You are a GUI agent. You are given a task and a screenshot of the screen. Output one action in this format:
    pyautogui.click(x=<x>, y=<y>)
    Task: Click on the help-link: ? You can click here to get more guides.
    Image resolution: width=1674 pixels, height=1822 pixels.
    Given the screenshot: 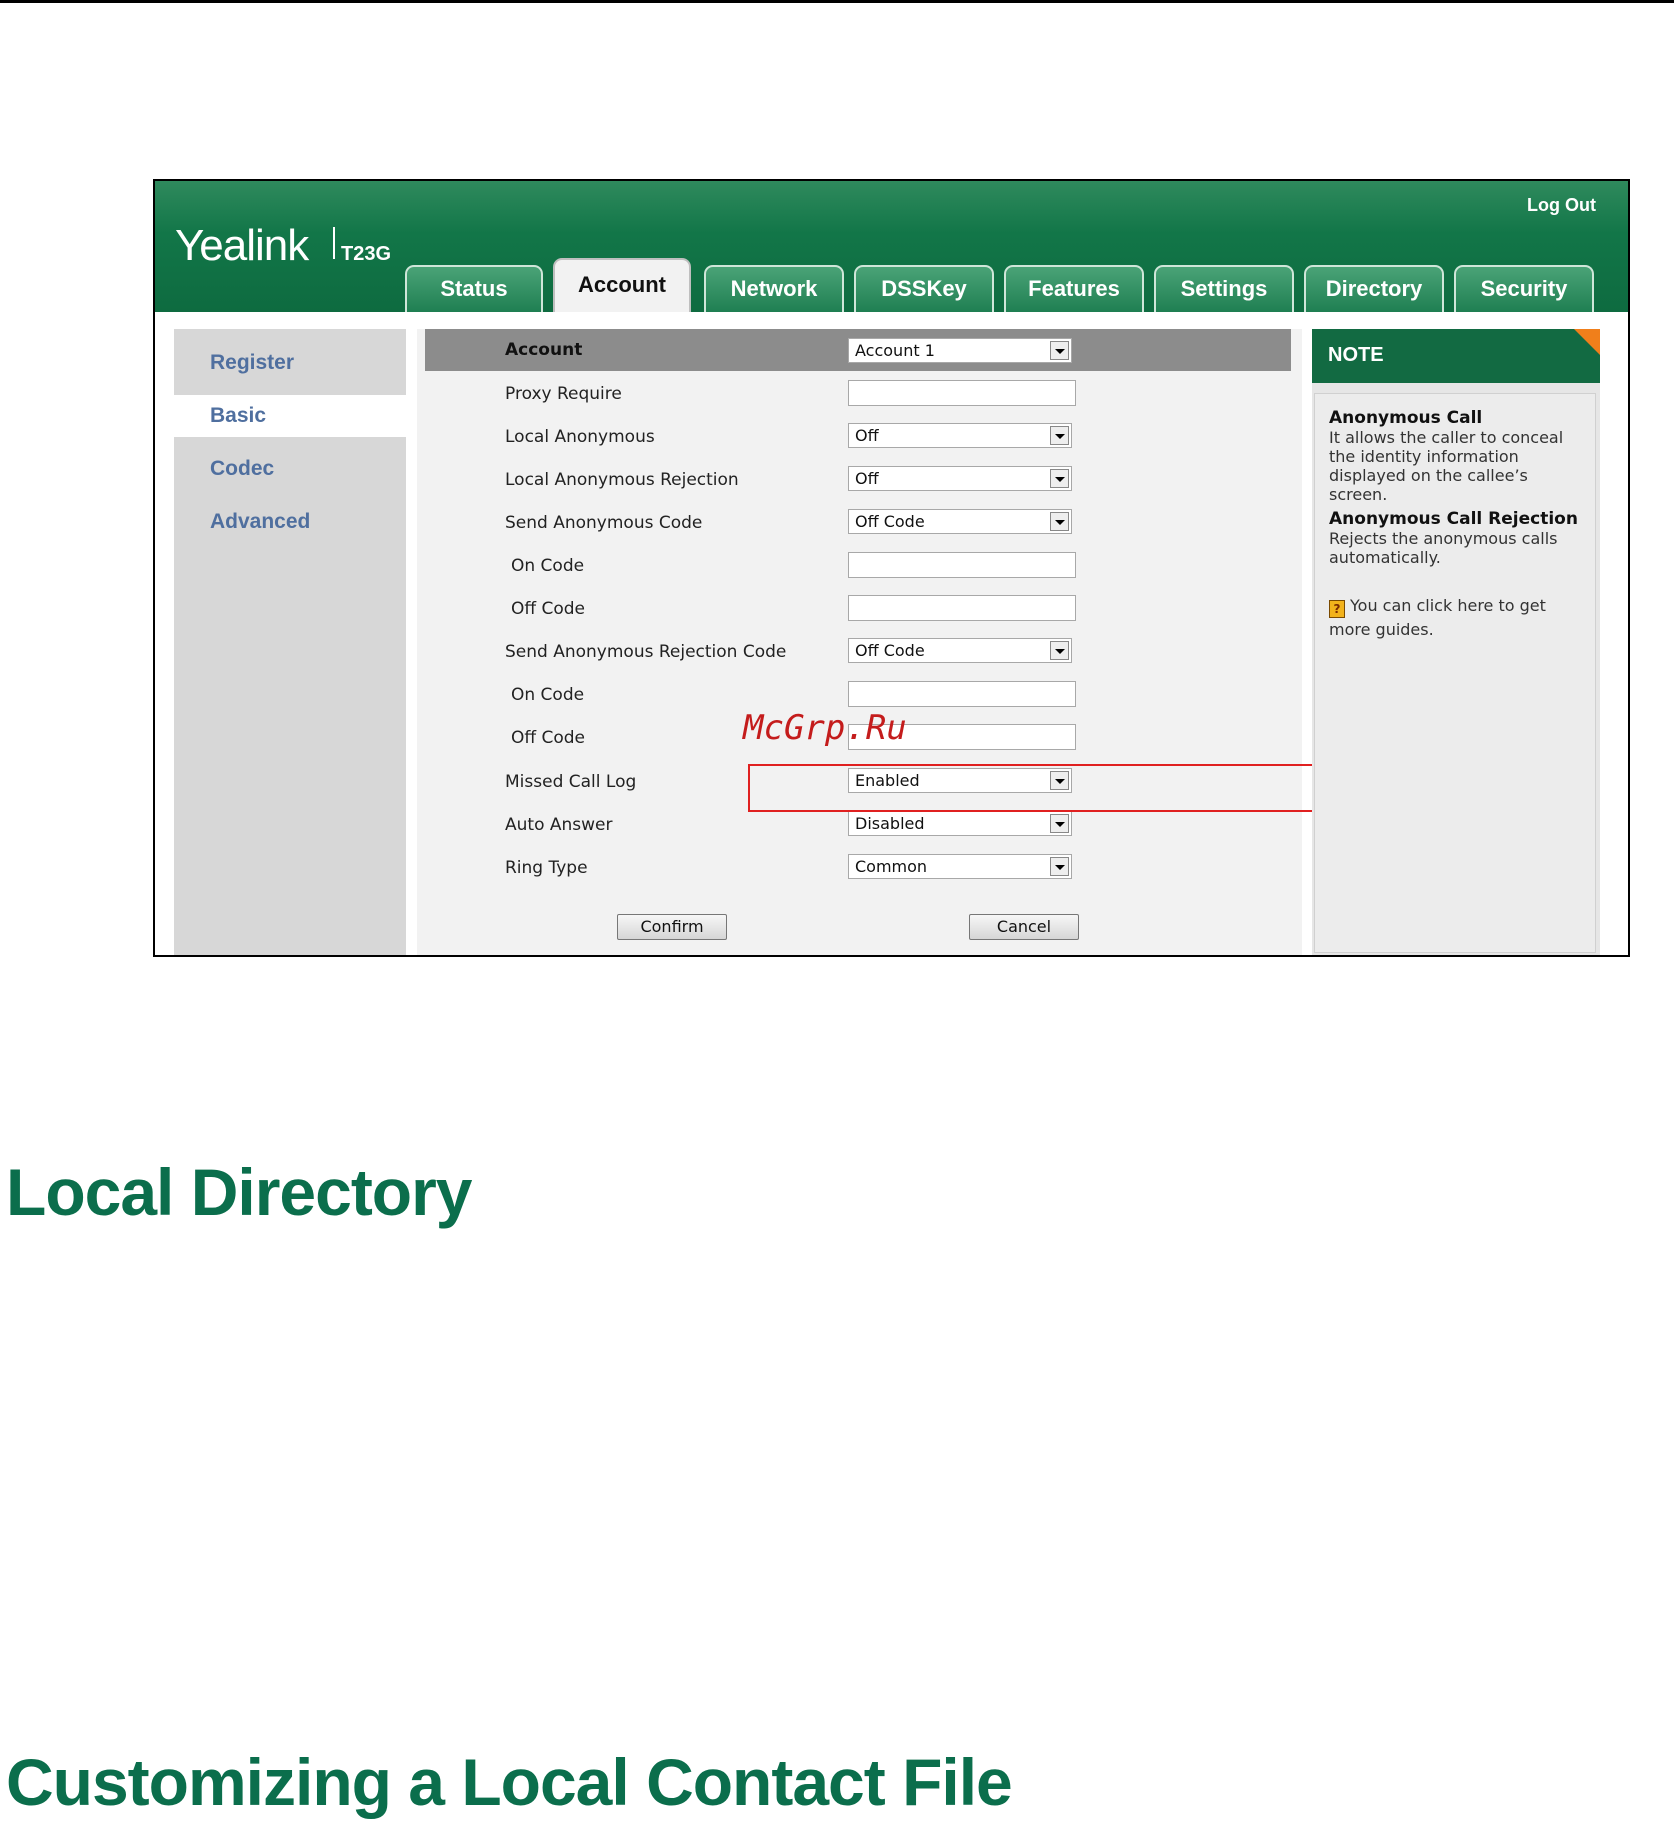 What is the action you would take?
    pyautogui.click(x=1460, y=617)
    